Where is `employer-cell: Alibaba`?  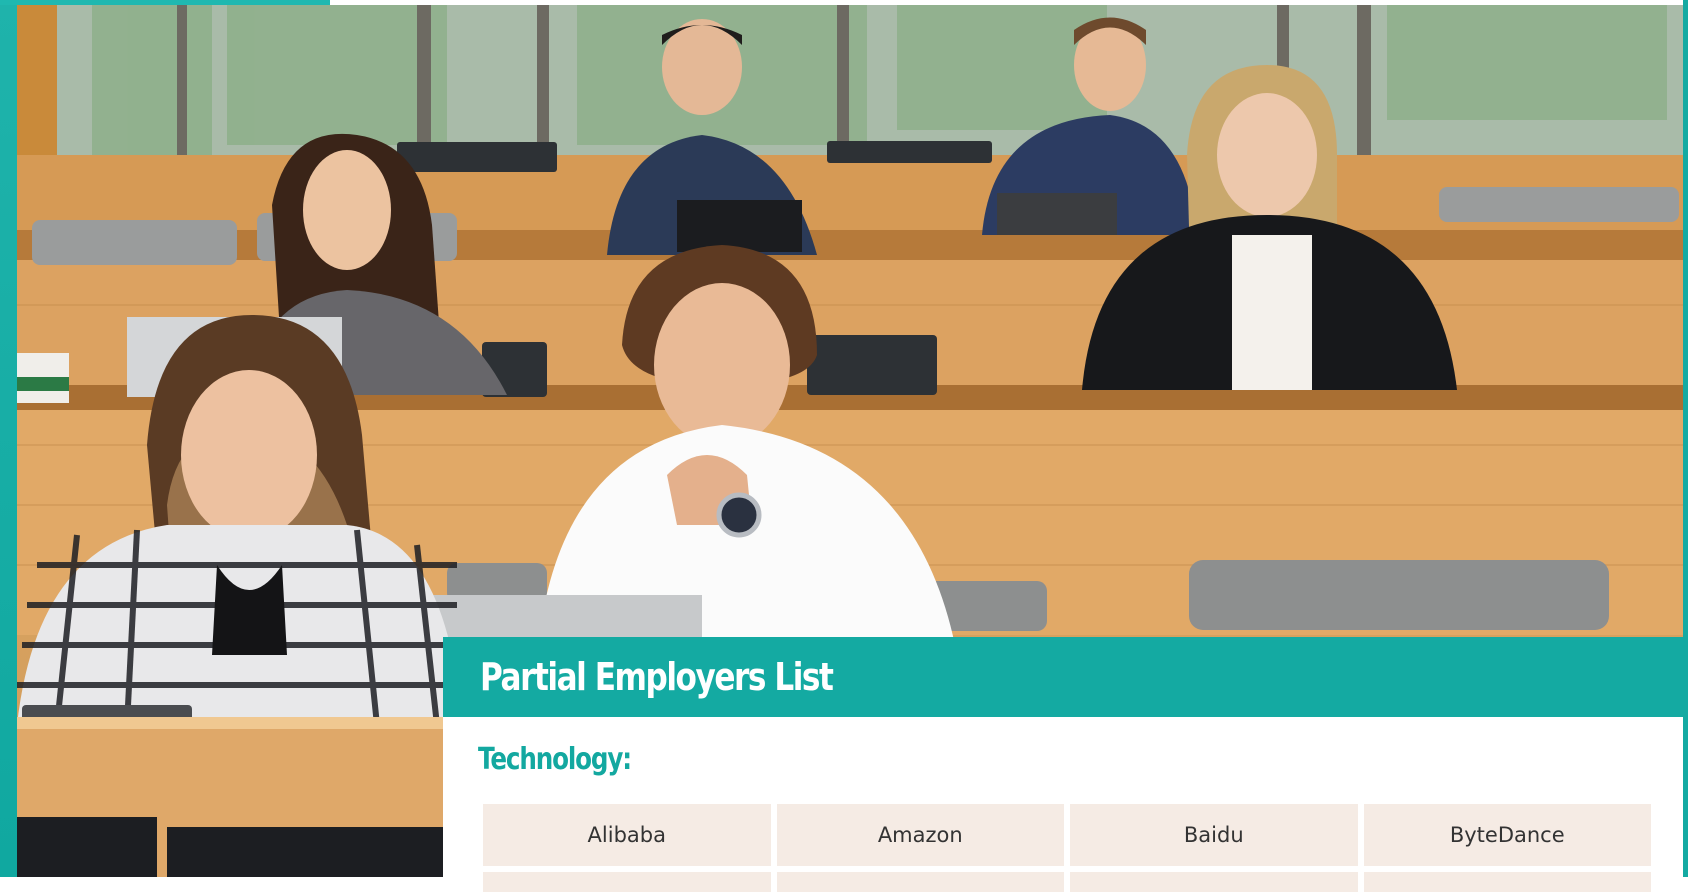
employer-cell: Alibaba is located at coordinates (627, 835).